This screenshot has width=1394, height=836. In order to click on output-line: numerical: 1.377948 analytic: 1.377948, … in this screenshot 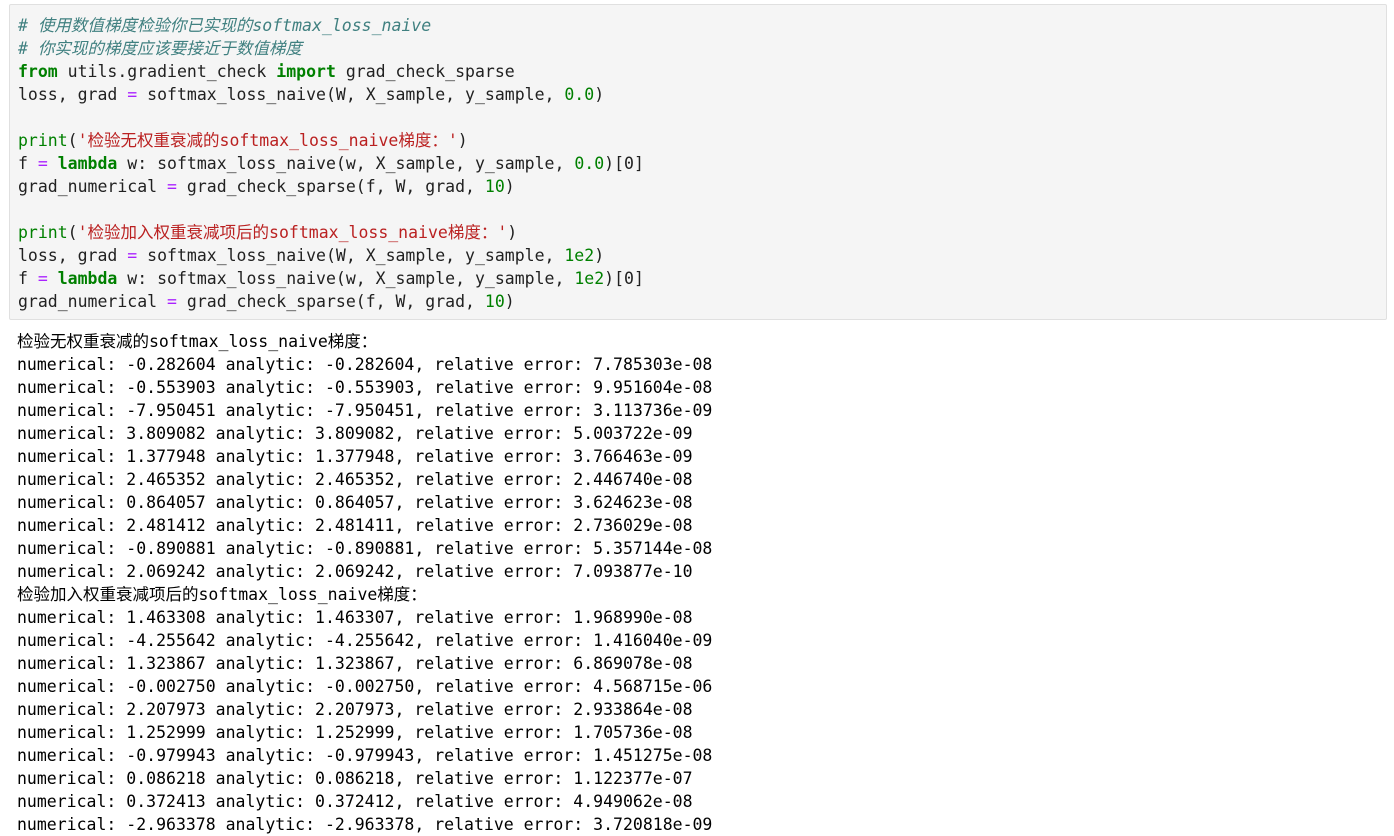, I will do `click(355, 456)`.